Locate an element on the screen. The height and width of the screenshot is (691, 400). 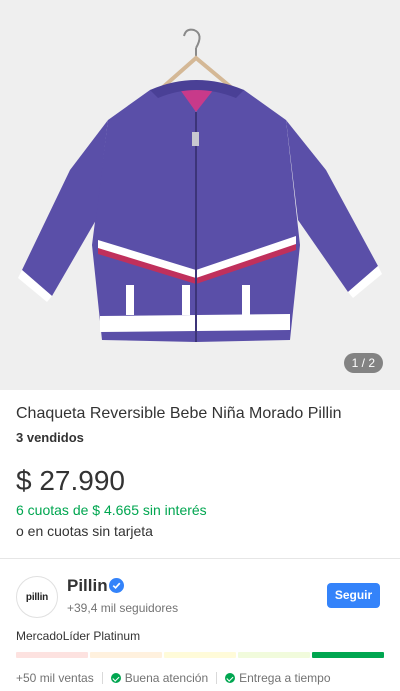
seller-logo-text: pillin is located at coordinates (37, 597).